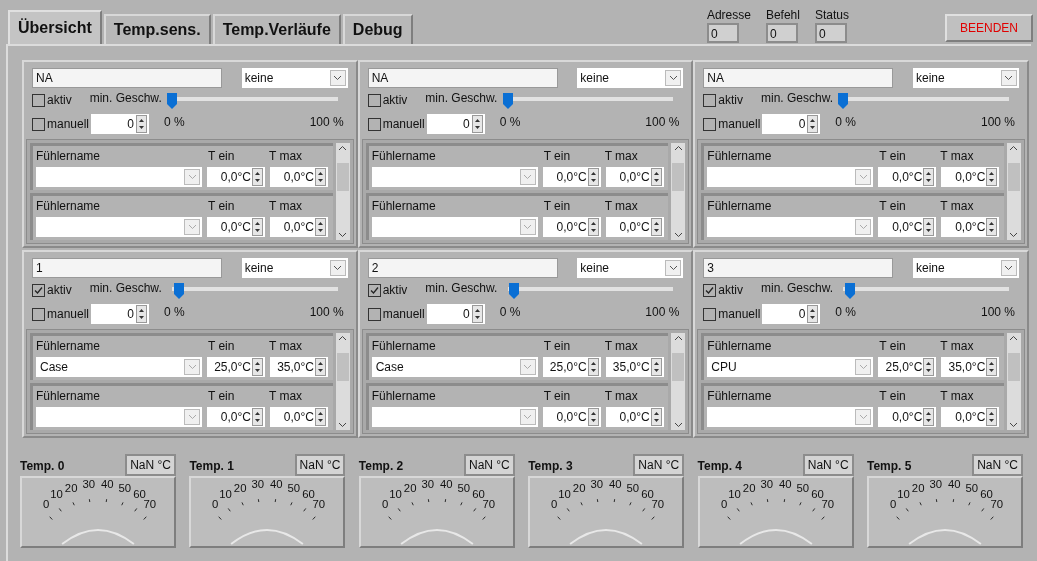 The width and height of the screenshot is (1037, 561). I want to click on t-max-label: T max, so click(957, 346).